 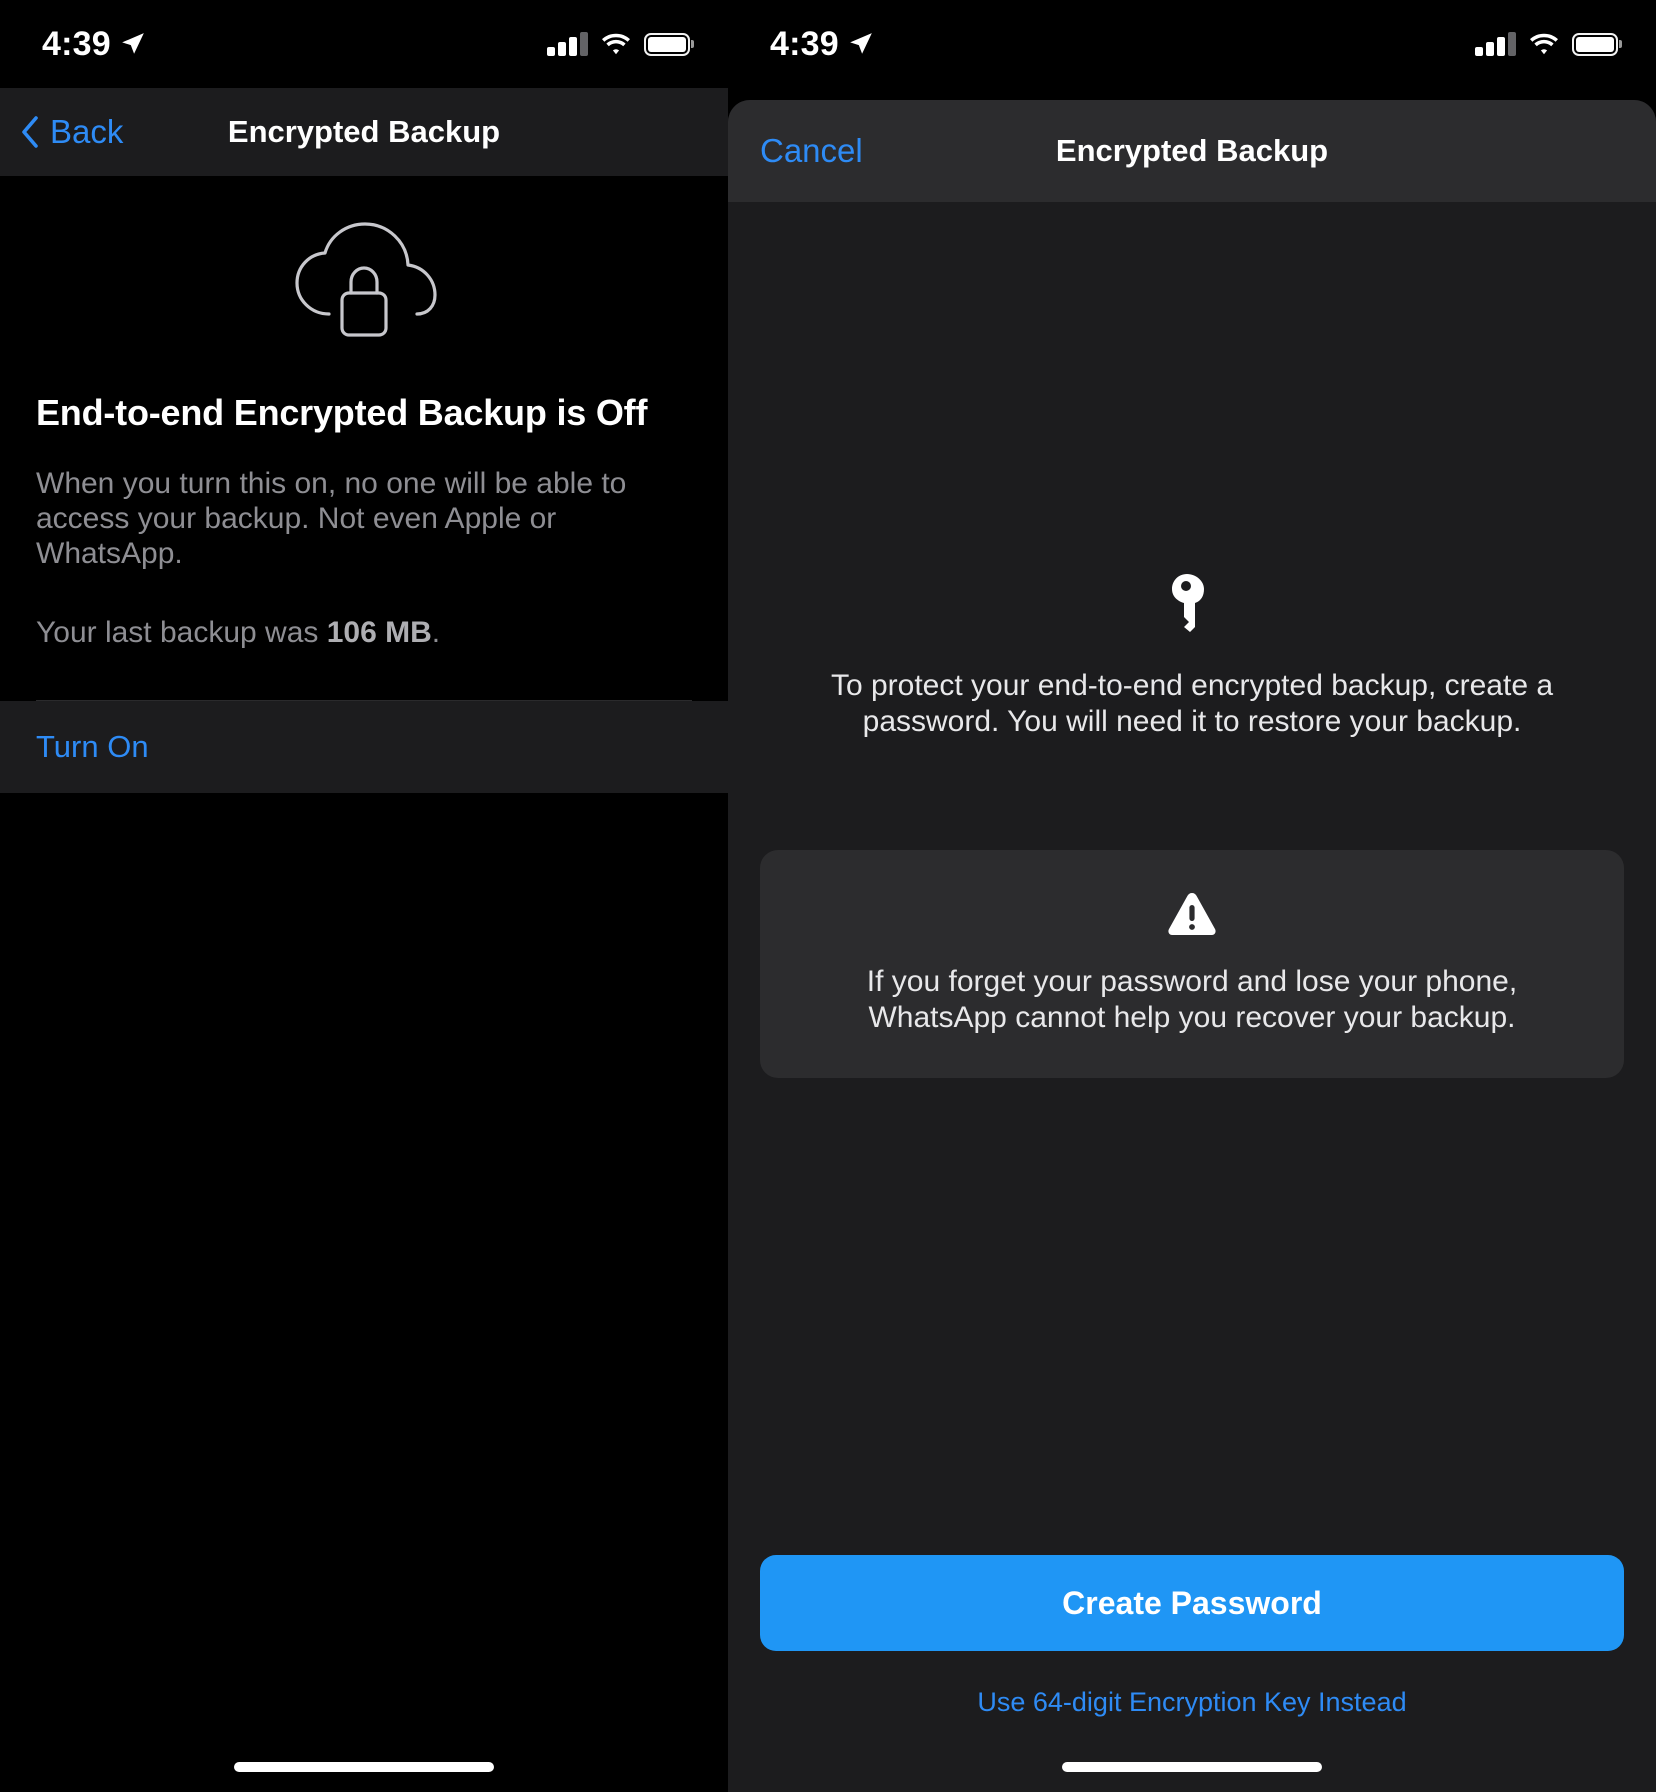 What do you see at coordinates (364, 1767) in the screenshot?
I see `left-home-indicator` at bounding box center [364, 1767].